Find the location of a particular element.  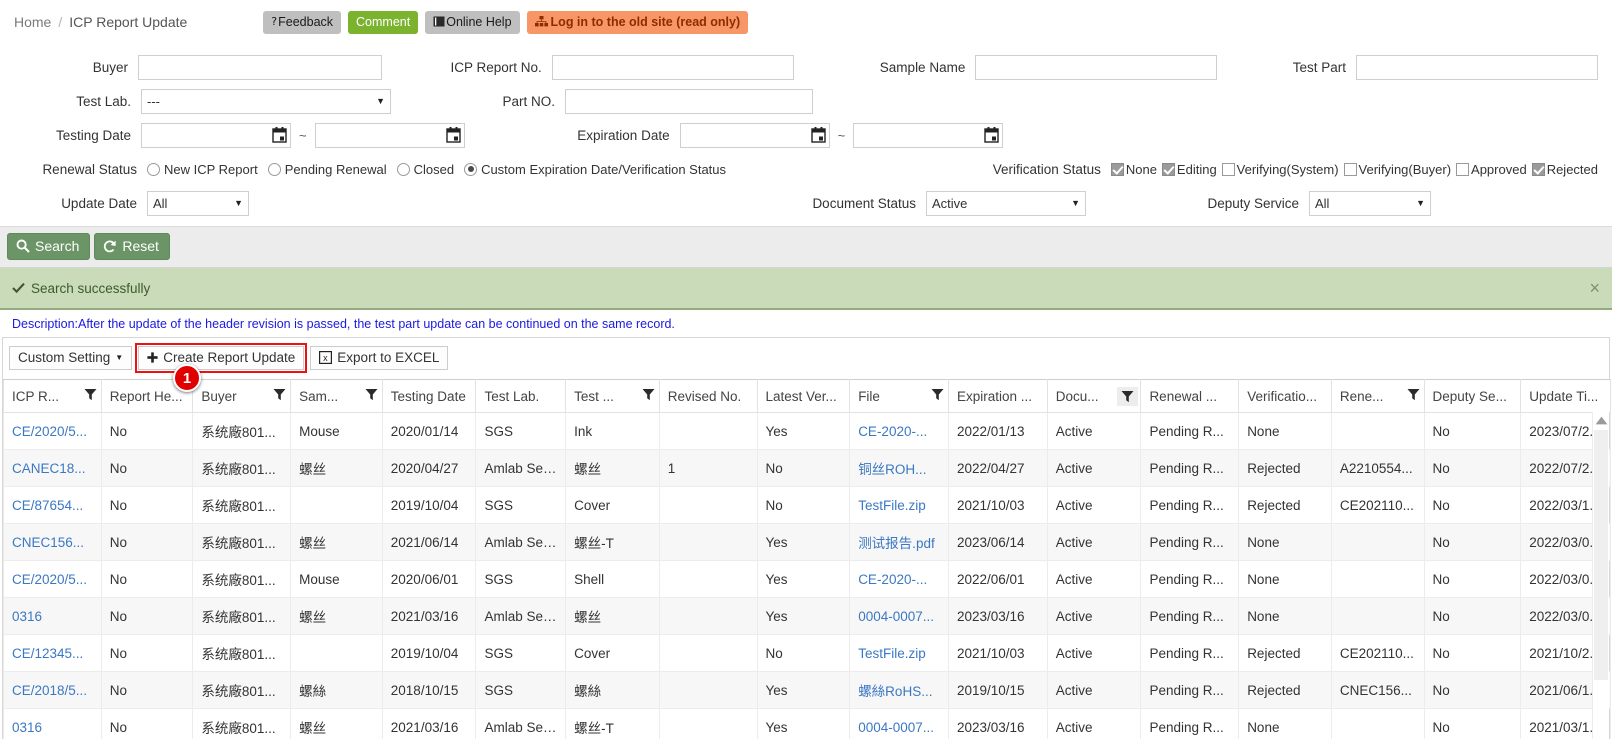

renewal-status-option-pending-renewal: Pending Renewal is located at coordinates (332, 169).